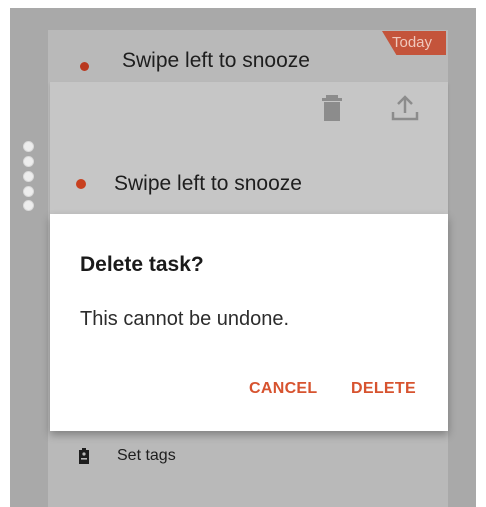 Image resolution: width=486 pixels, height=507 pixels. I want to click on background-task-title: Swipe left to snooze, so click(216, 60).